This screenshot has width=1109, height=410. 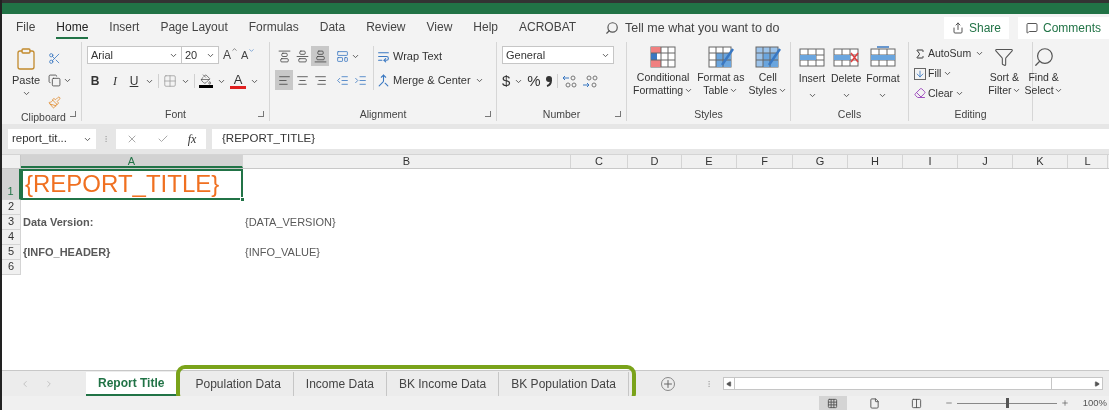 I want to click on group-label: Alignment, so click(x=383, y=114).